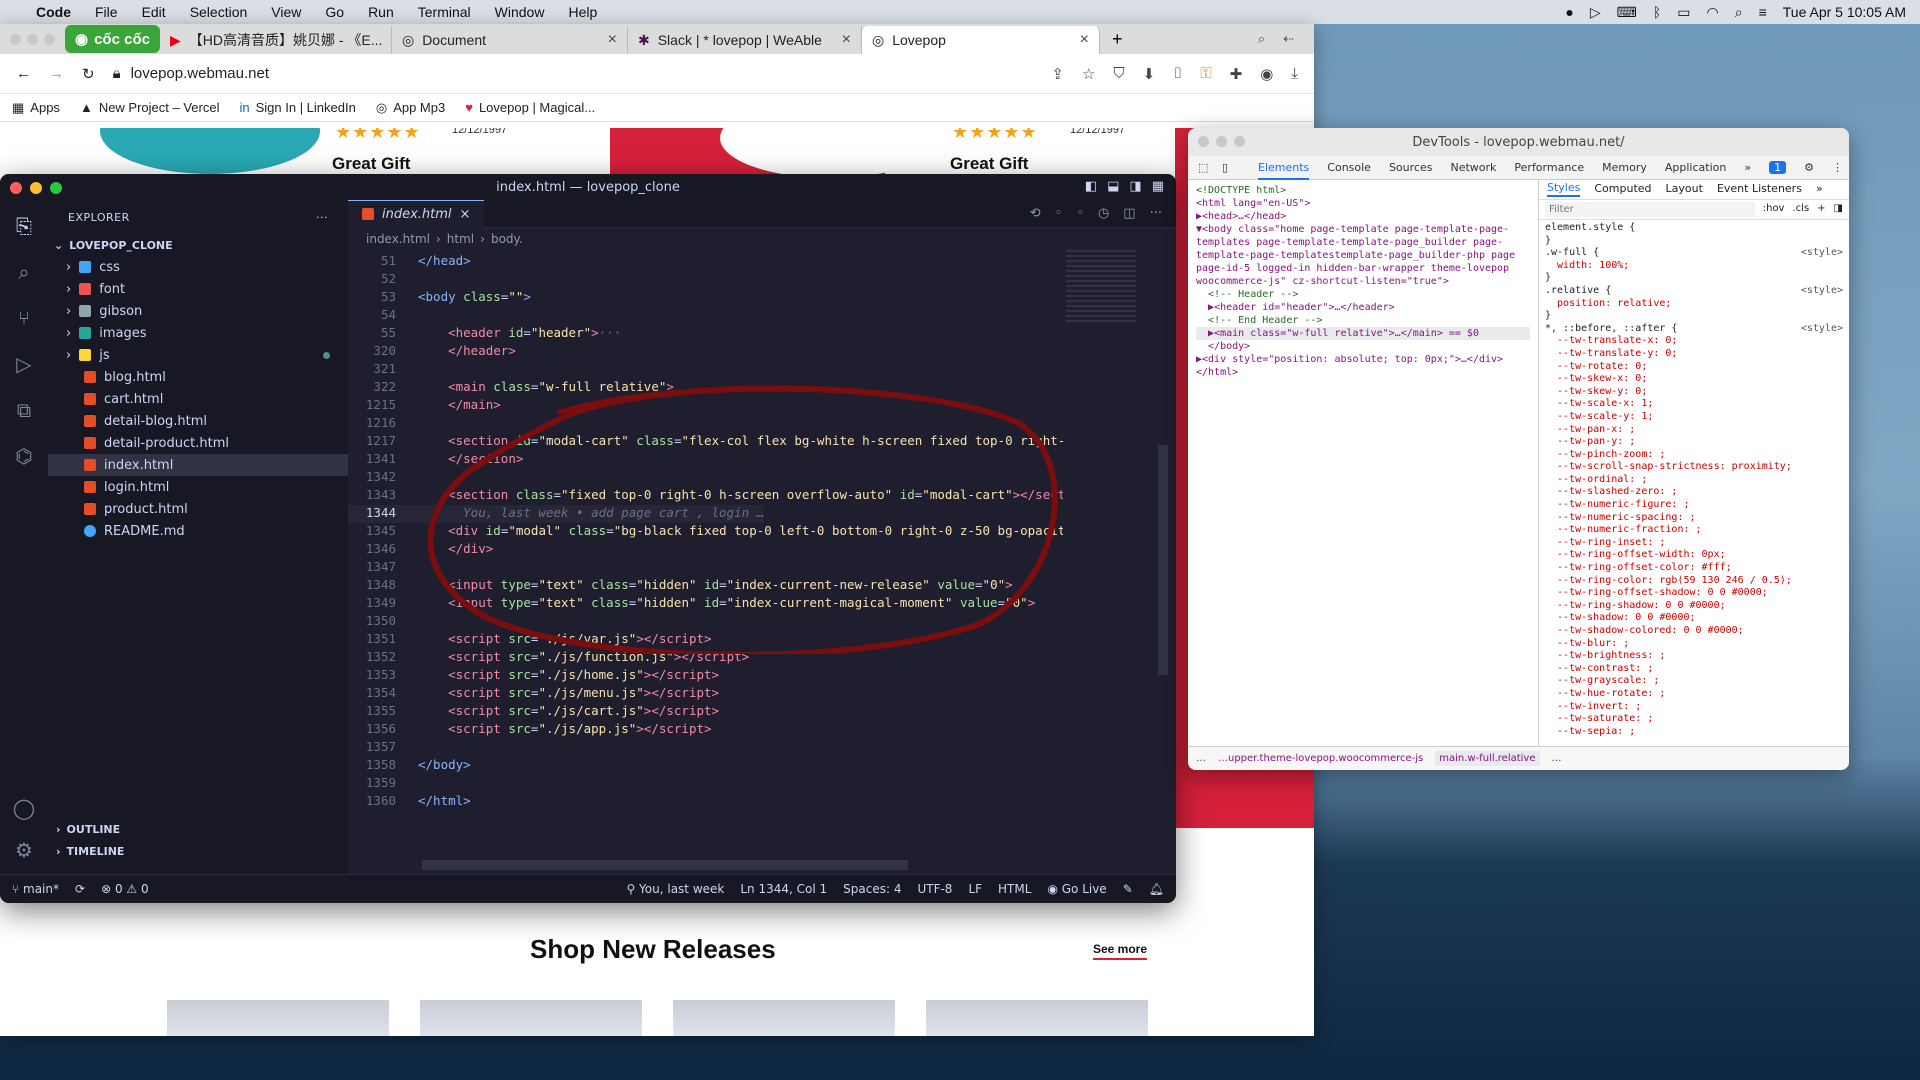 The image size is (1920, 1080). Describe the element at coordinates (665, 865) in the screenshot. I see `horizontal-scrollbar` at that location.